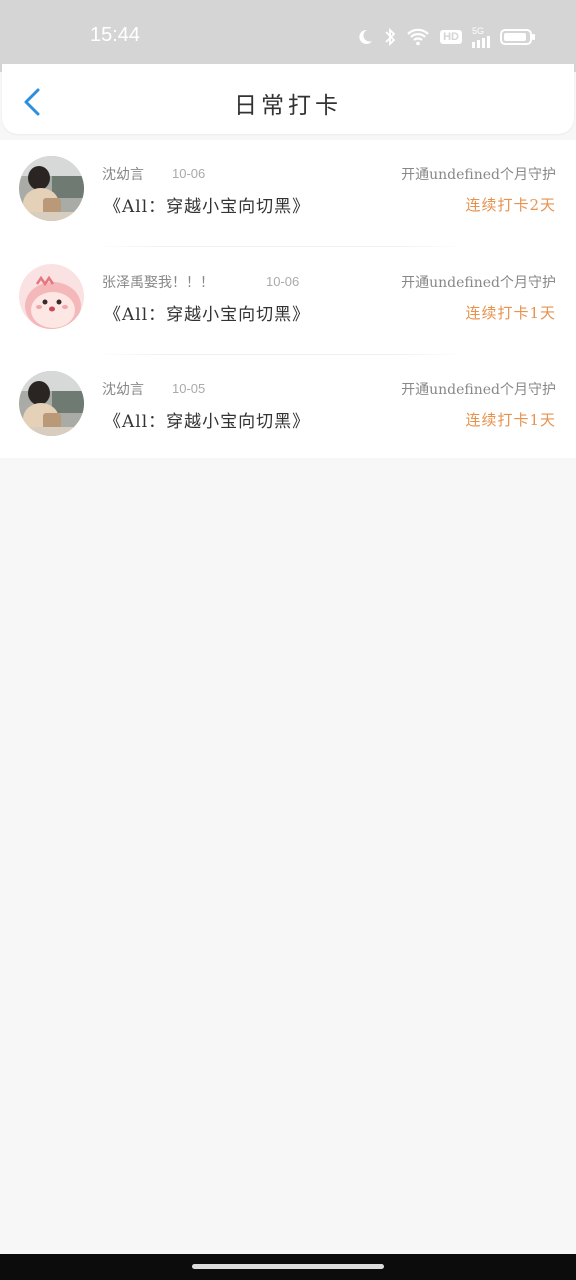 The image size is (576, 1280). I want to click on streak-count: 连续打卡2天, so click(510, 205).